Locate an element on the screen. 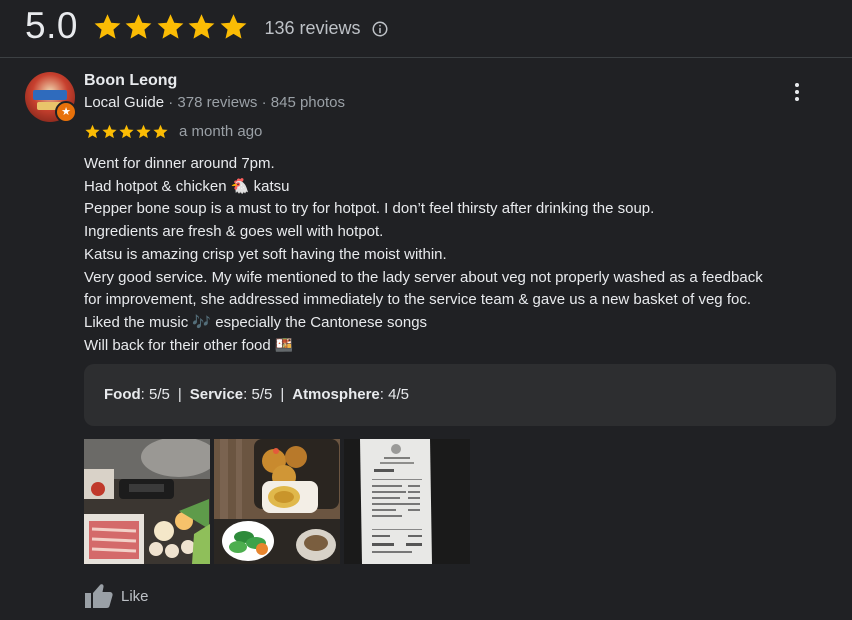  review-photo-katsu is located at coordinates (277, 501).